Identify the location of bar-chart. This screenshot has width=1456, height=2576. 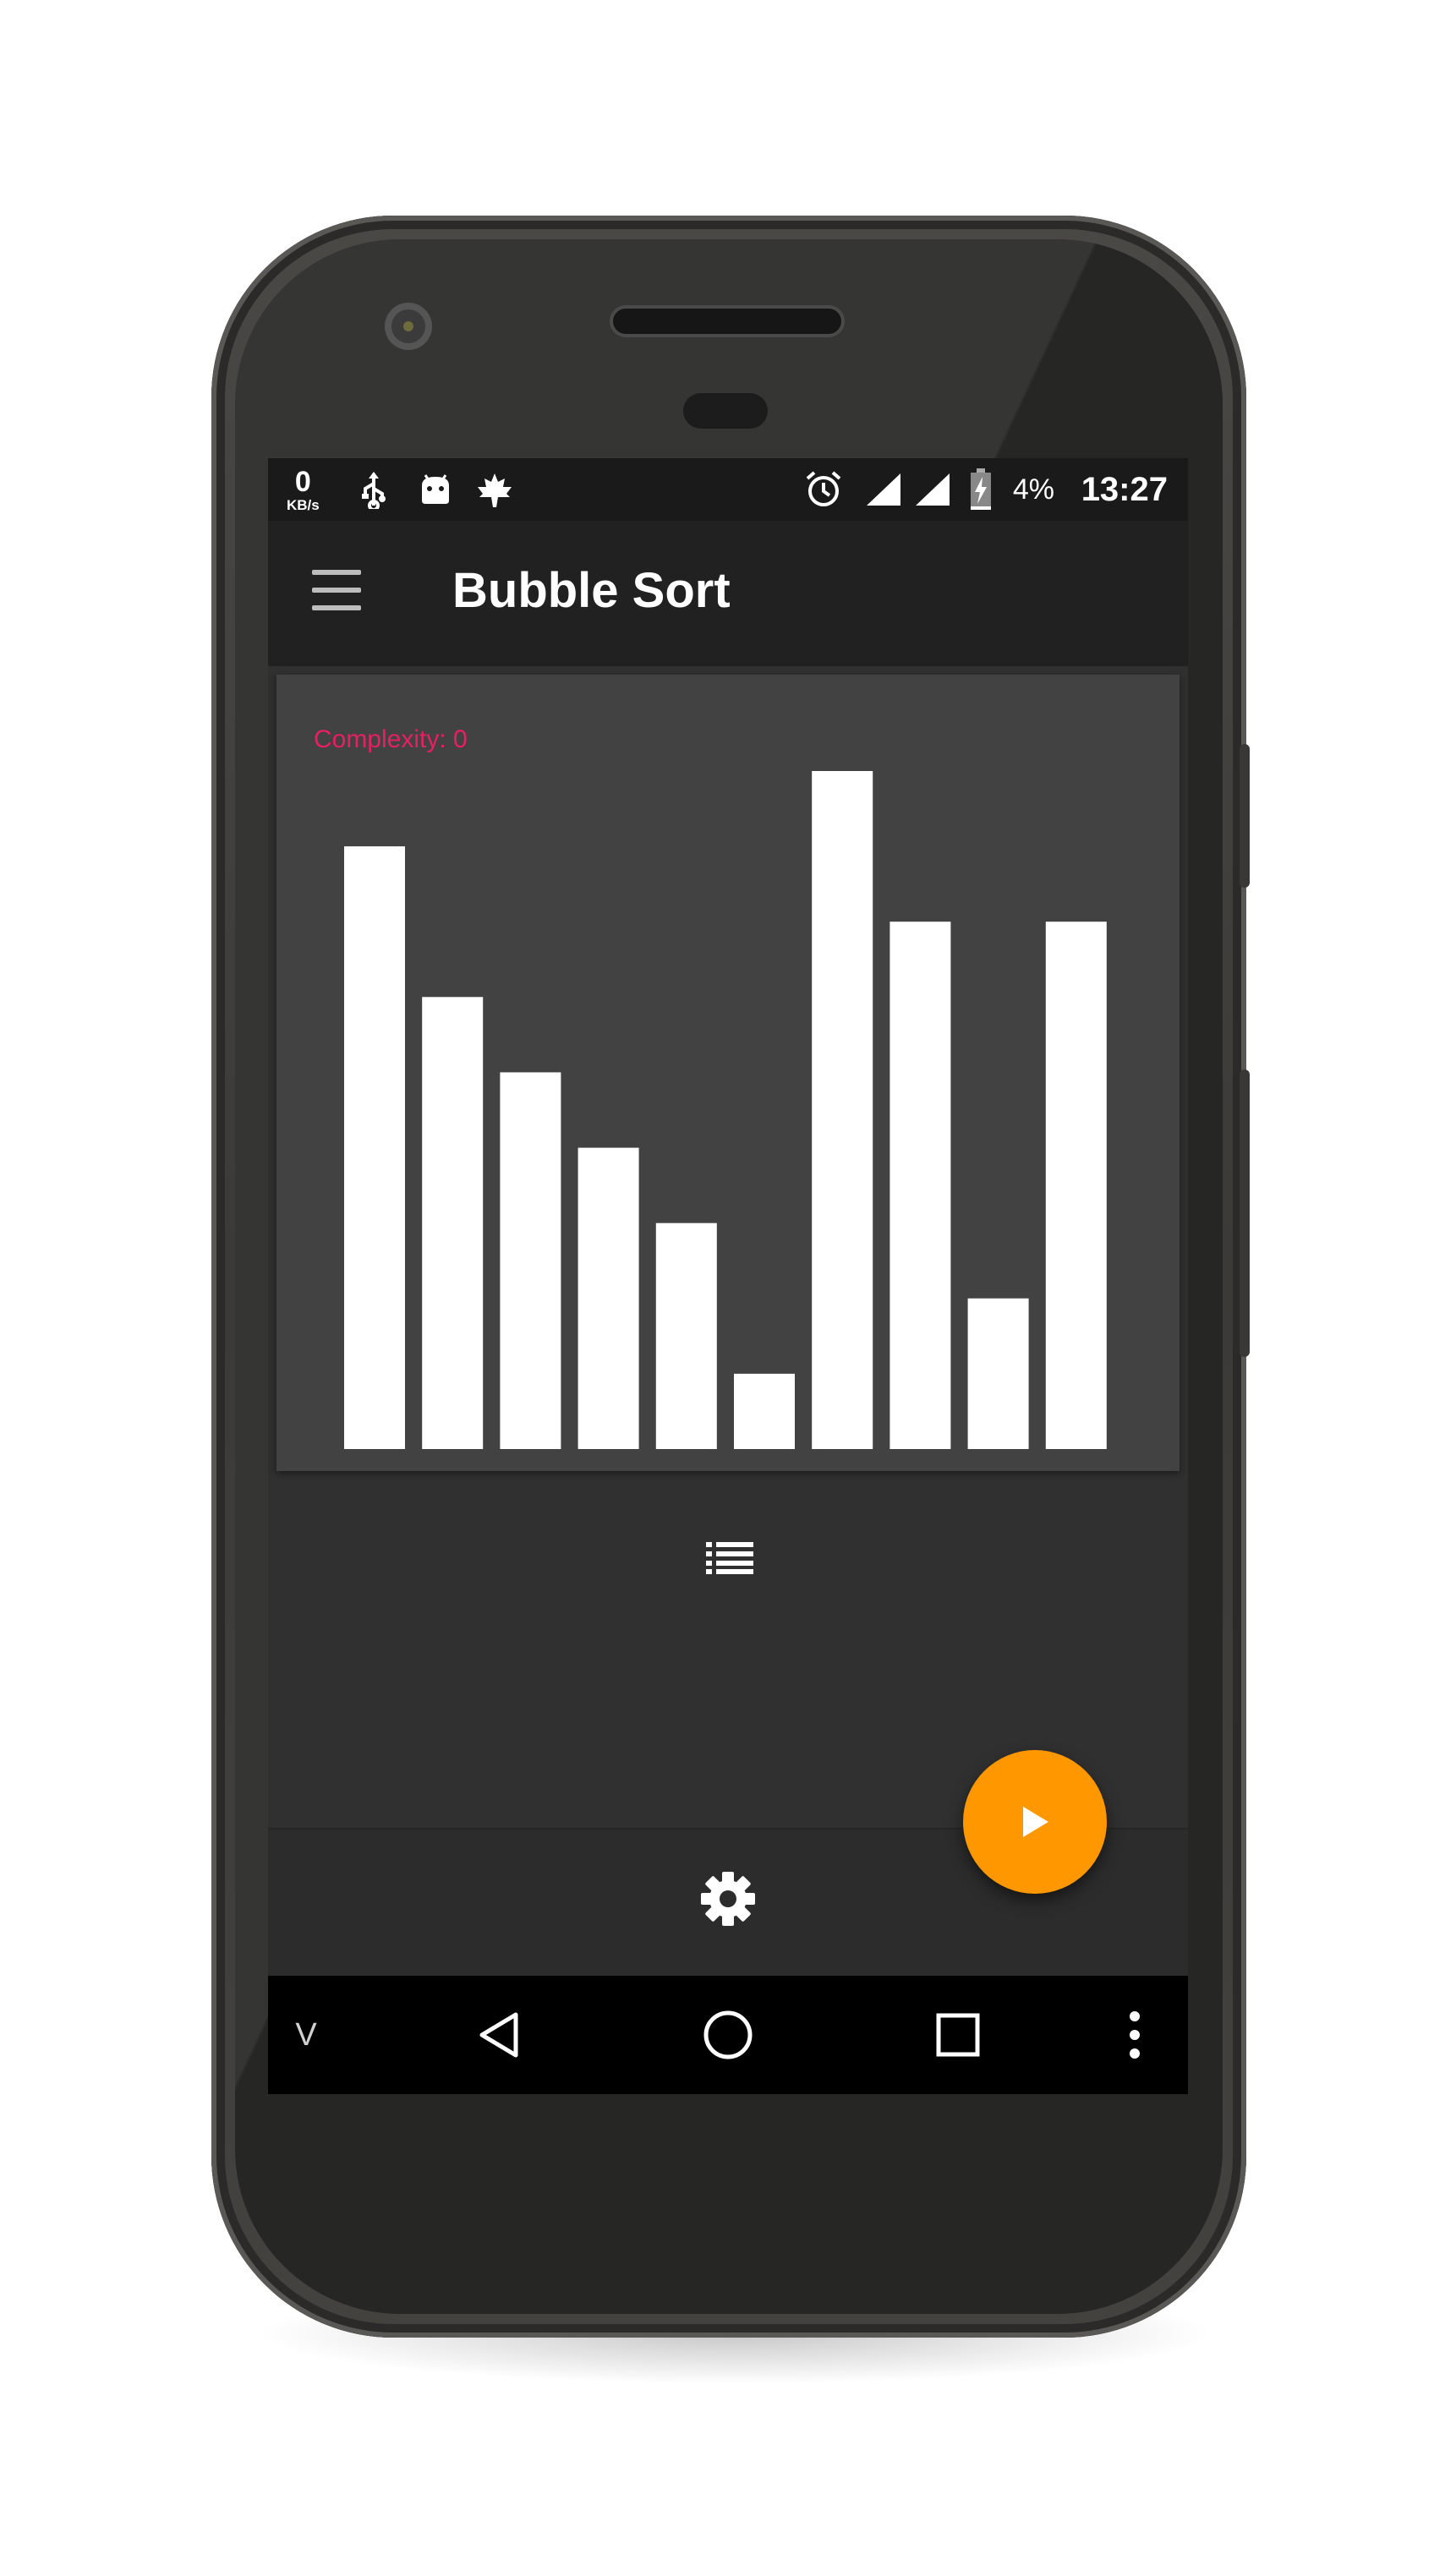
(726, 1110).